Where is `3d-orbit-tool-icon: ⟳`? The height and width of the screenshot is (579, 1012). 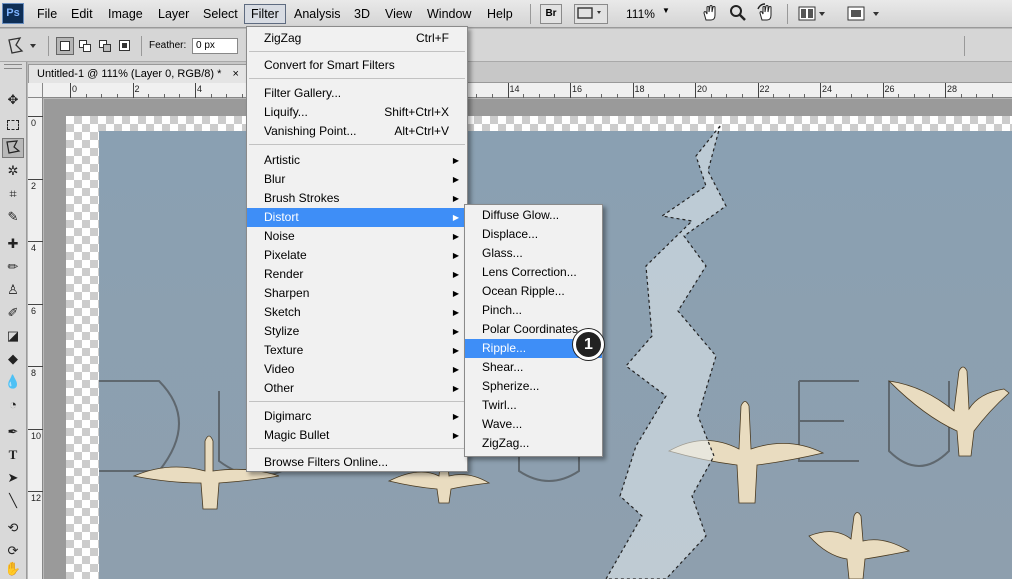 3d-orbit-tool-icon: ⟳ is located at coordinates (13, 551).